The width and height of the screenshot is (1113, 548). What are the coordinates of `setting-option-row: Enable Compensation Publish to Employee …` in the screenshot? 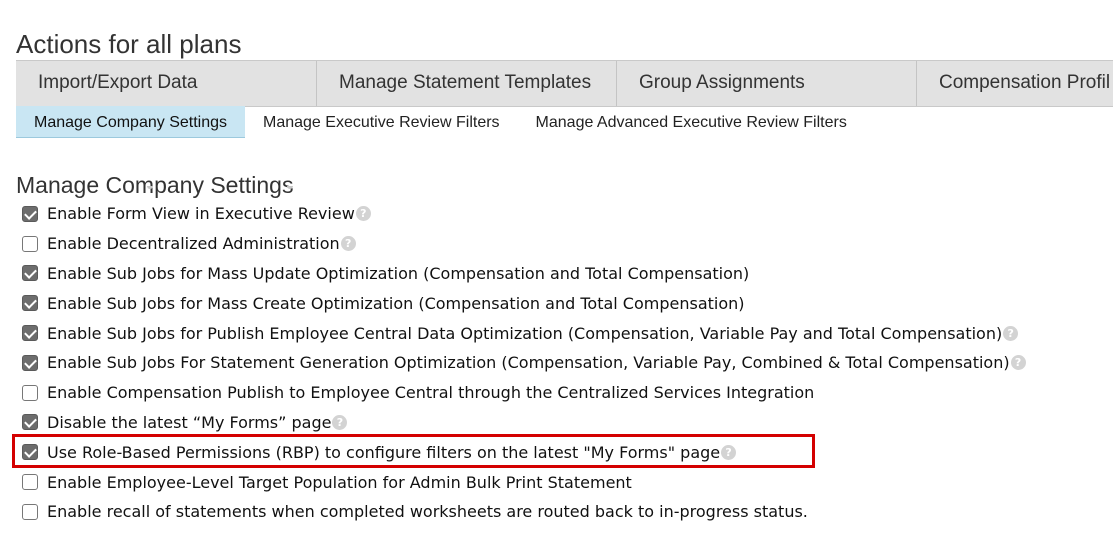 It's located at (524, 393).